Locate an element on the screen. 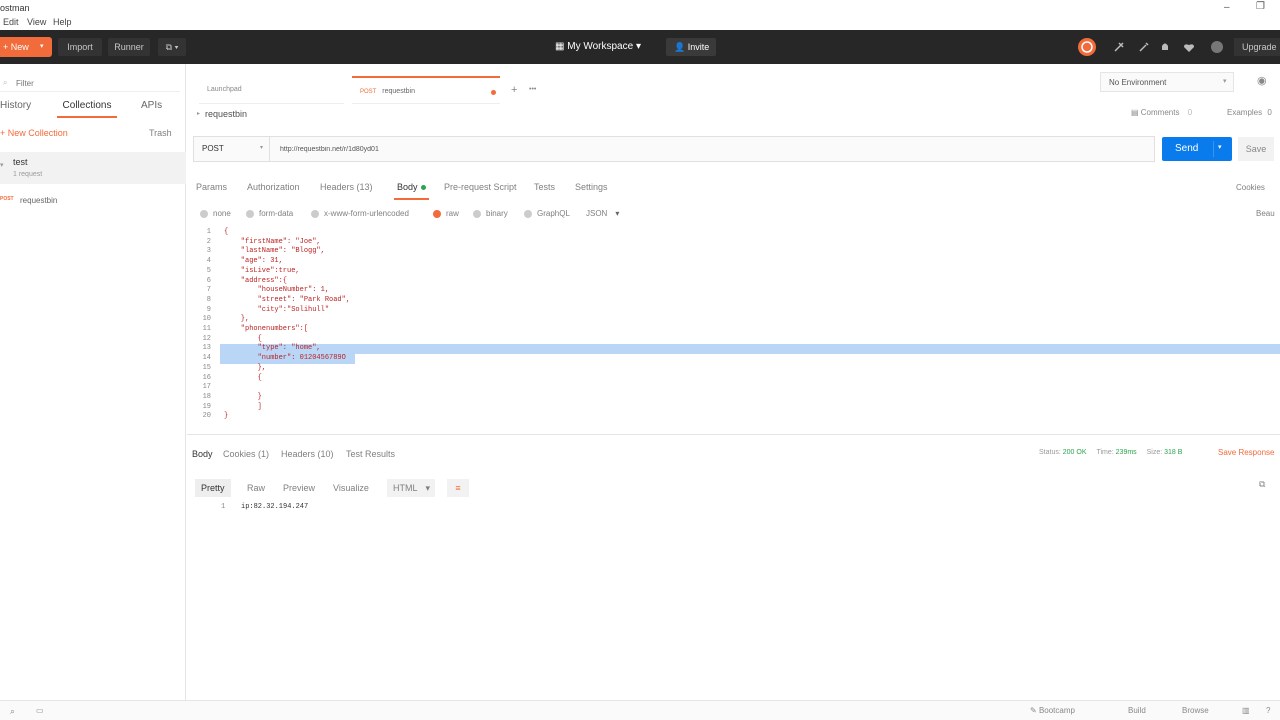 This screenshot has height=720, width=1280. chevron-down-icon: ▾ is located at coordinates (1220, 147).